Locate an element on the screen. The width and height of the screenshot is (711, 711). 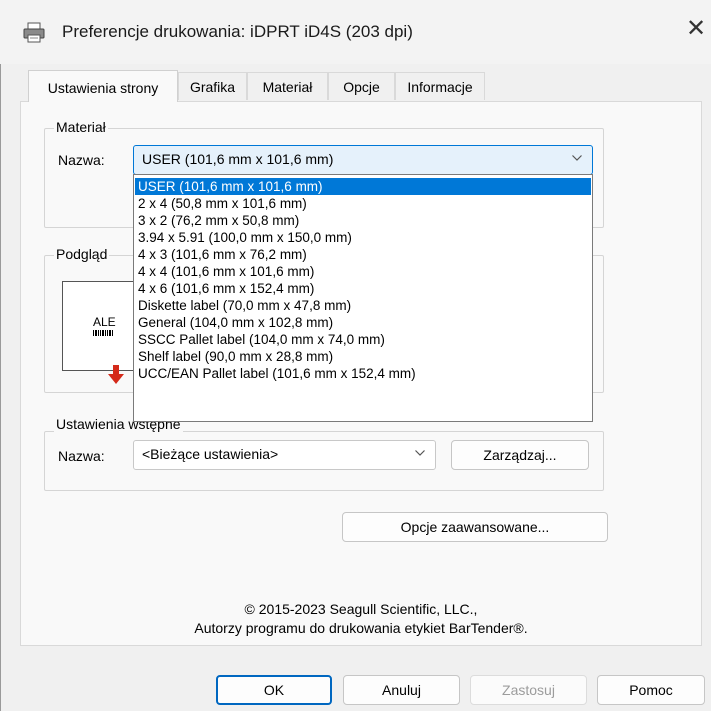
label-preview: ALE is located at coordinates (98, 326).